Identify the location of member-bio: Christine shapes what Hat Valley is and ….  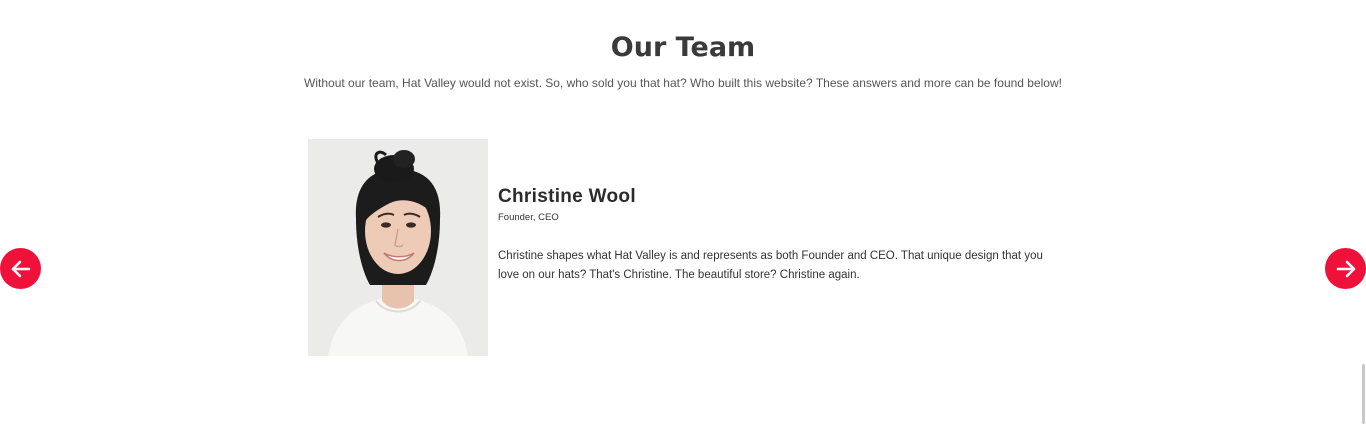
(770, 265).